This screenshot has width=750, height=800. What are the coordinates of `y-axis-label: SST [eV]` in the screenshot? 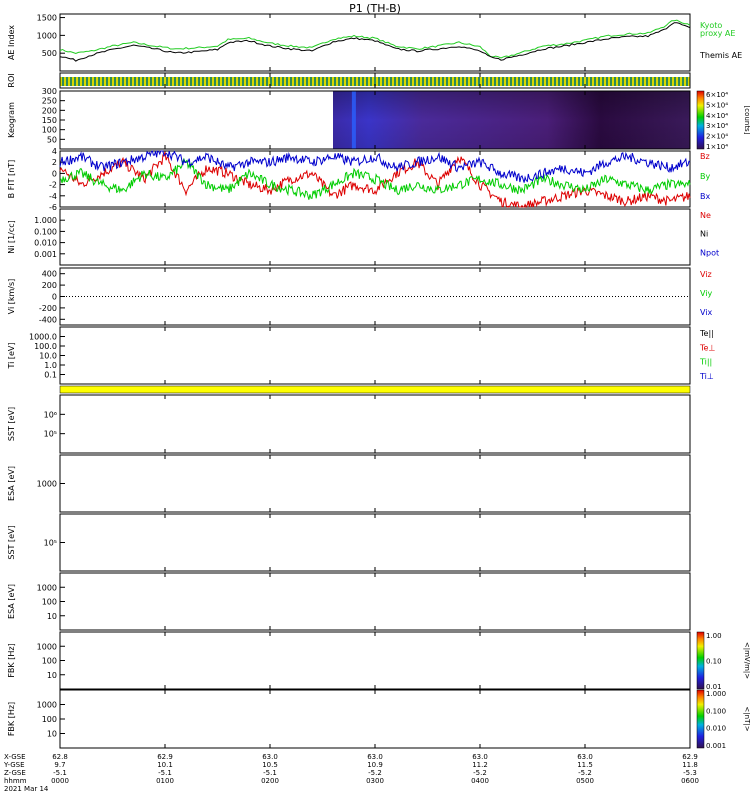 It's located at (11, 424).